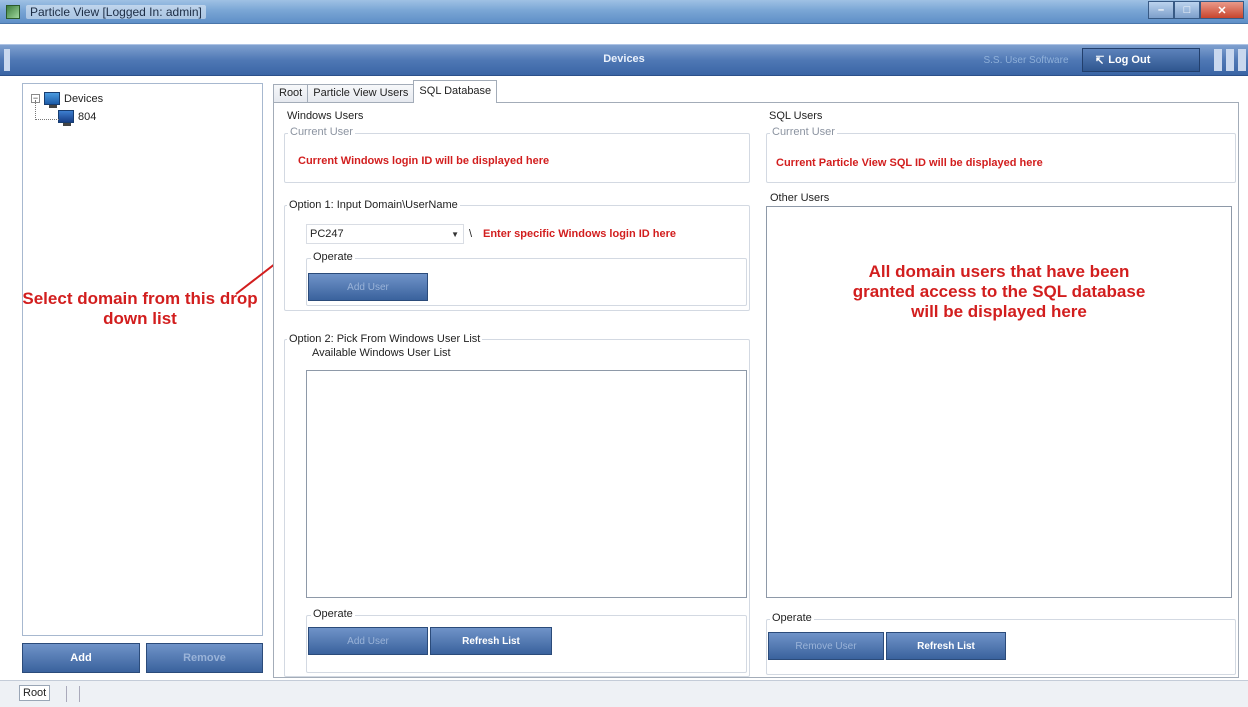 The image size is (1248, 707). Describe the element at coordinates (81, 658) in the screenshot. I see `add-device-button: Add` at that location.